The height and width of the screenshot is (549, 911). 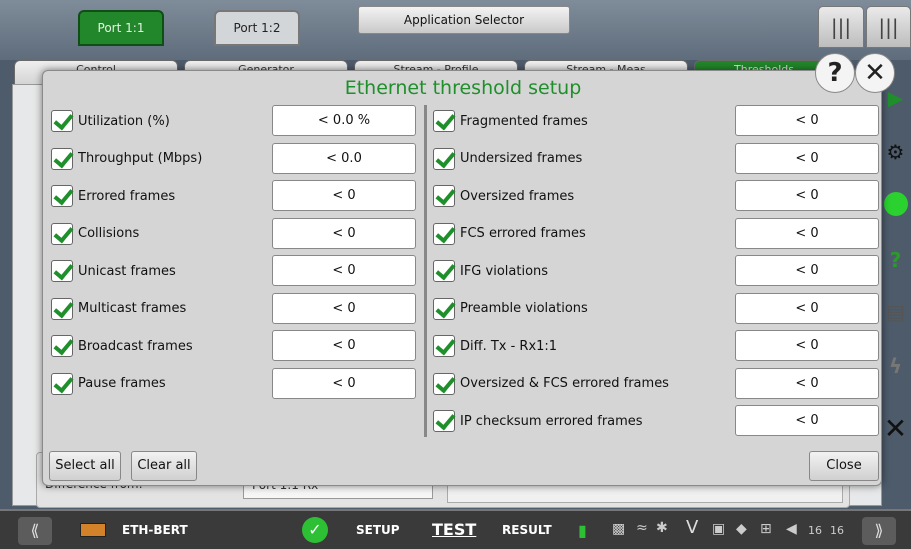 I want to click on threshold-label: Preamble violations, so click(x=524, y=308).